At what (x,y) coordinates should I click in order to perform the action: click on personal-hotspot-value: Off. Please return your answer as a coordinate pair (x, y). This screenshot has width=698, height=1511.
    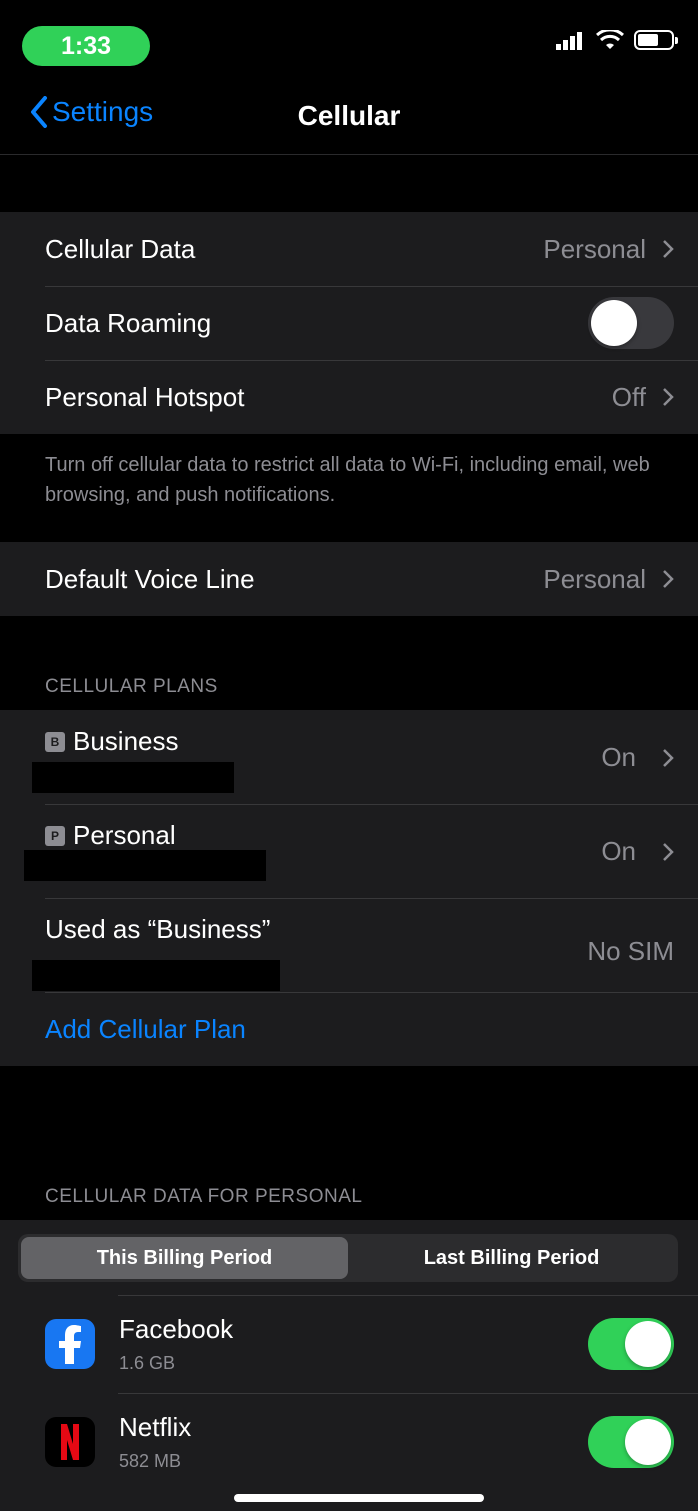
    Looking at the image, I should click on (628, 396).